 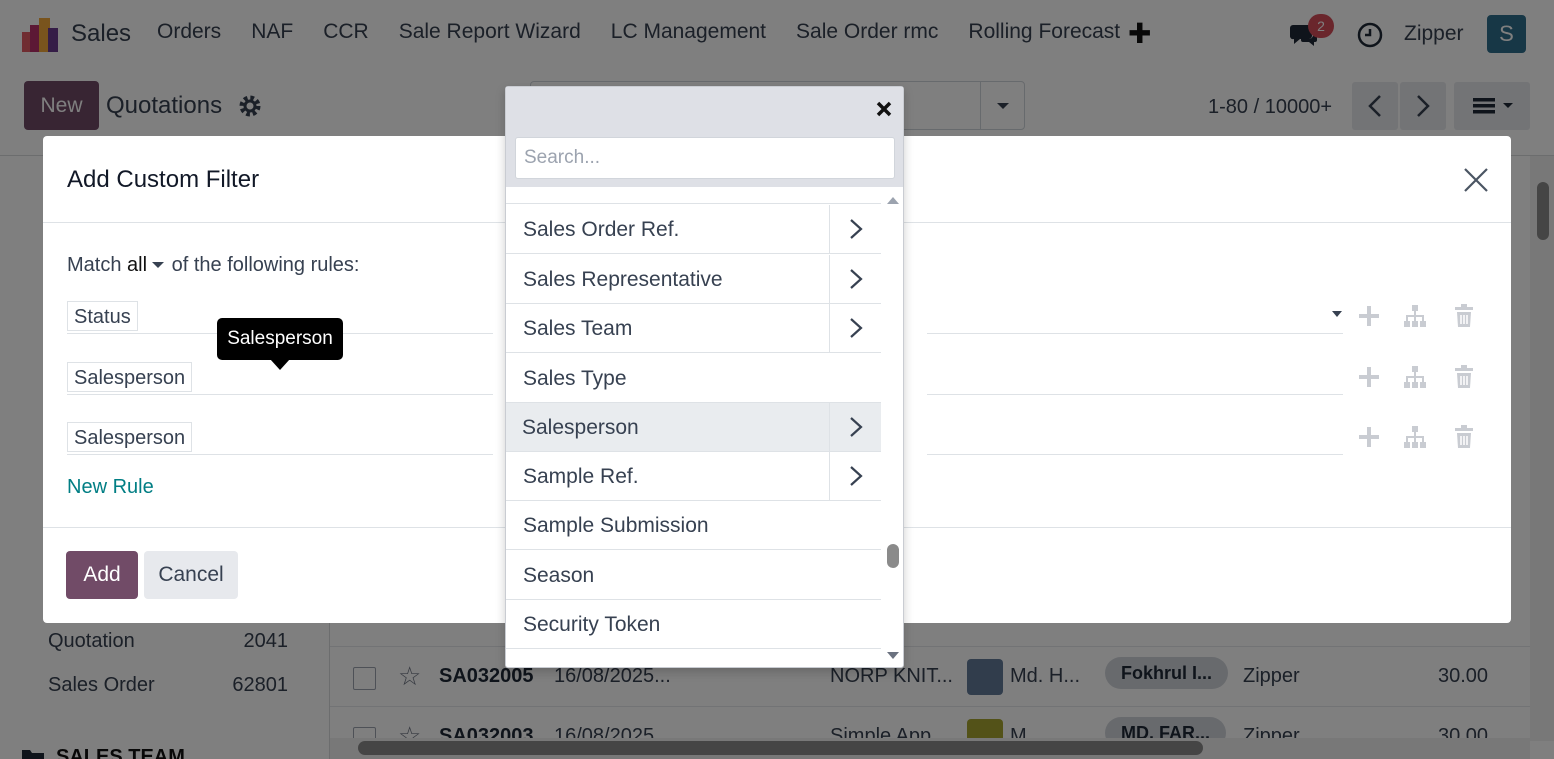 What do you see at coordinates (102, 575) in the screenshot?
I see `add-button: Add` at bounding box center [102, 575].